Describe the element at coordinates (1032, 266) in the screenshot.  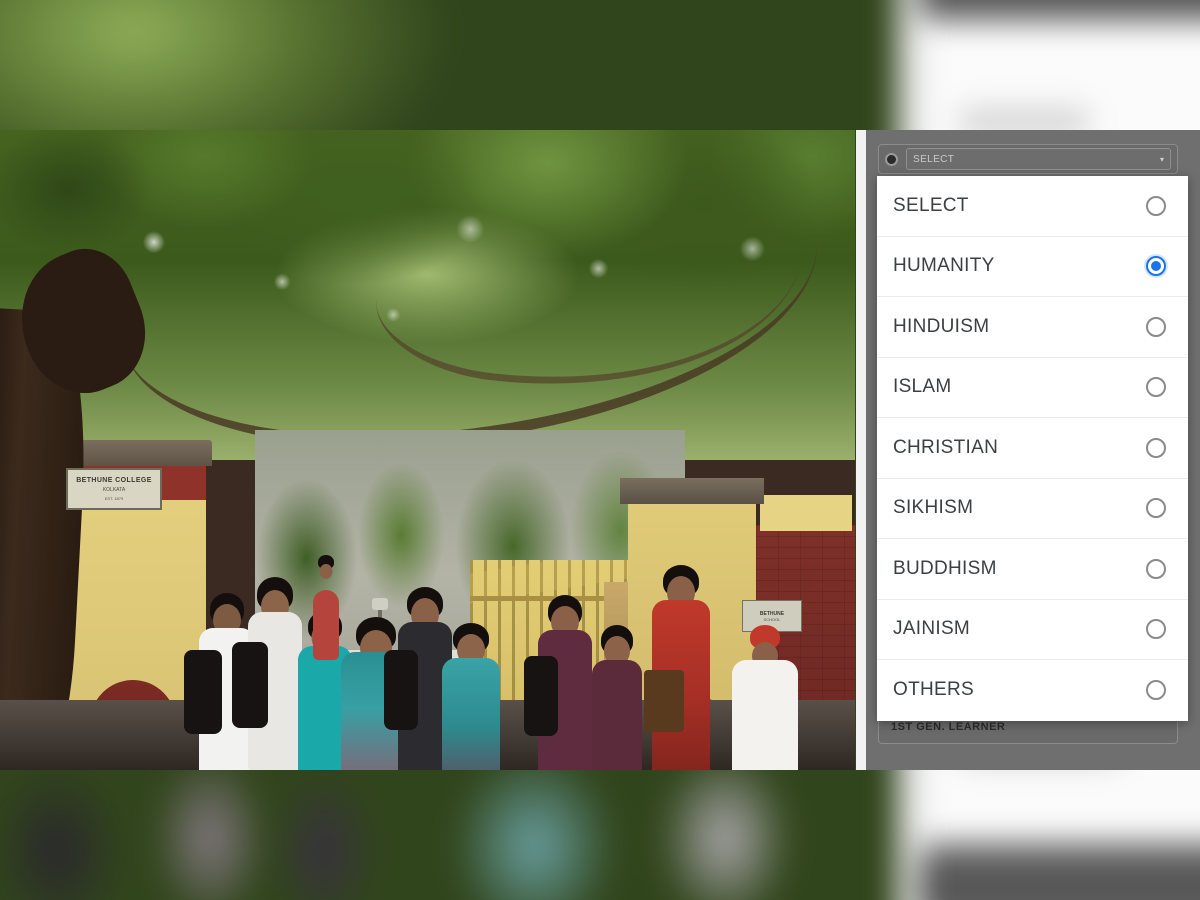
I see `dropdown-option: HUMANITY` at that location.